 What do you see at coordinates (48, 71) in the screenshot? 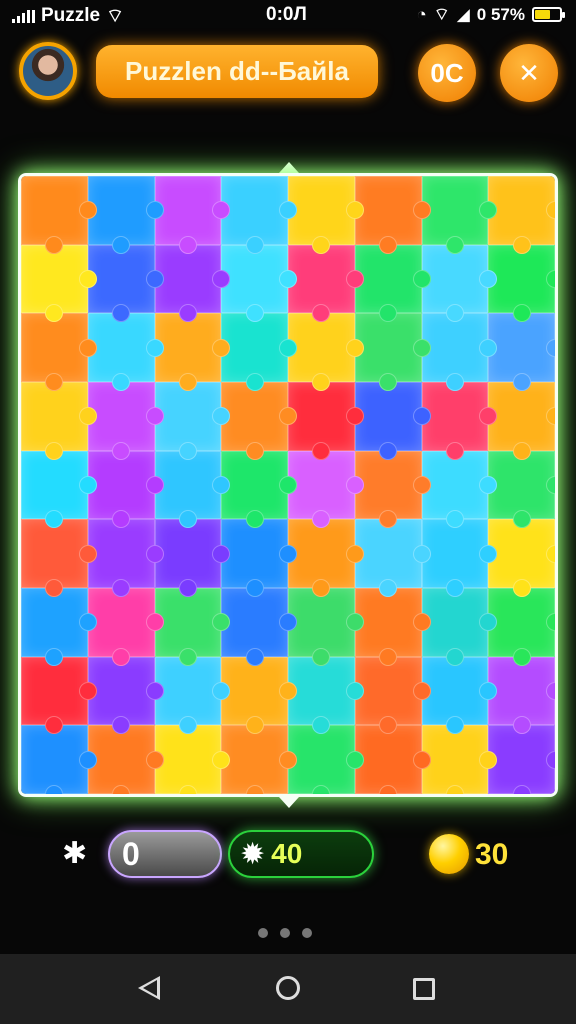
I see `player-avatar` at bounding box center [48, 71].